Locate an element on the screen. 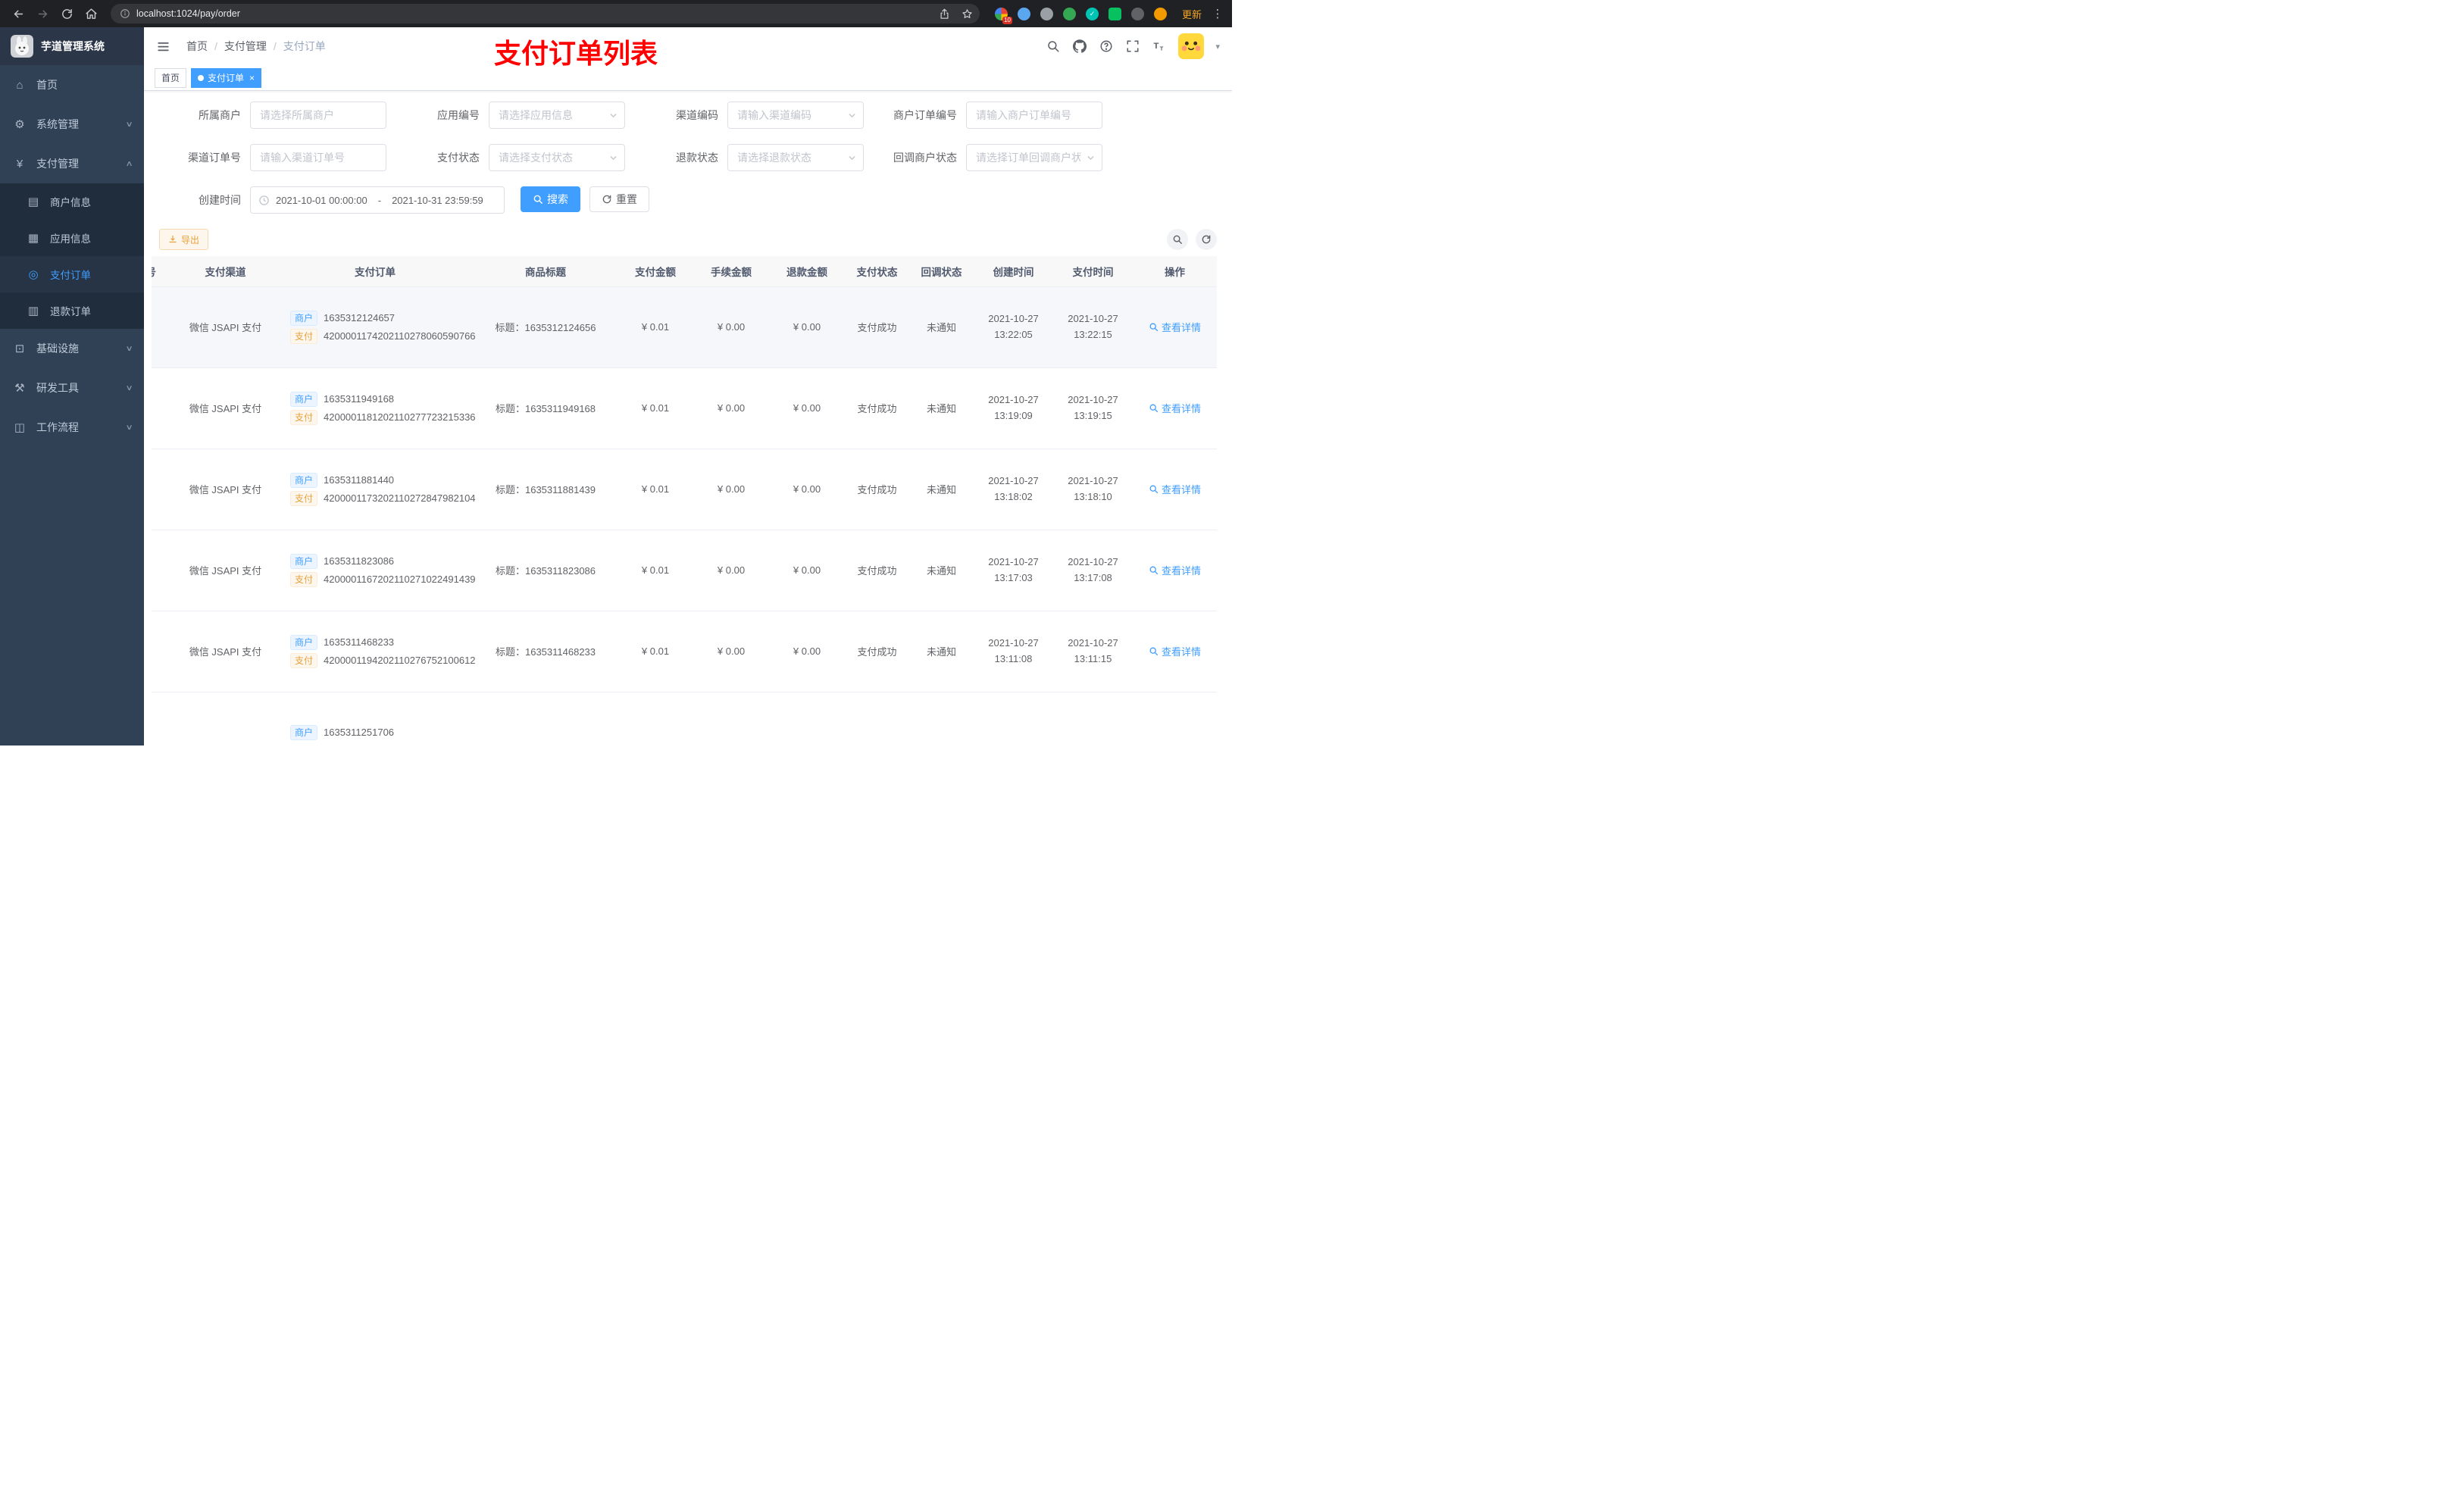  page-annotation: 支付订单列表 is located at coordinates (576, 54).